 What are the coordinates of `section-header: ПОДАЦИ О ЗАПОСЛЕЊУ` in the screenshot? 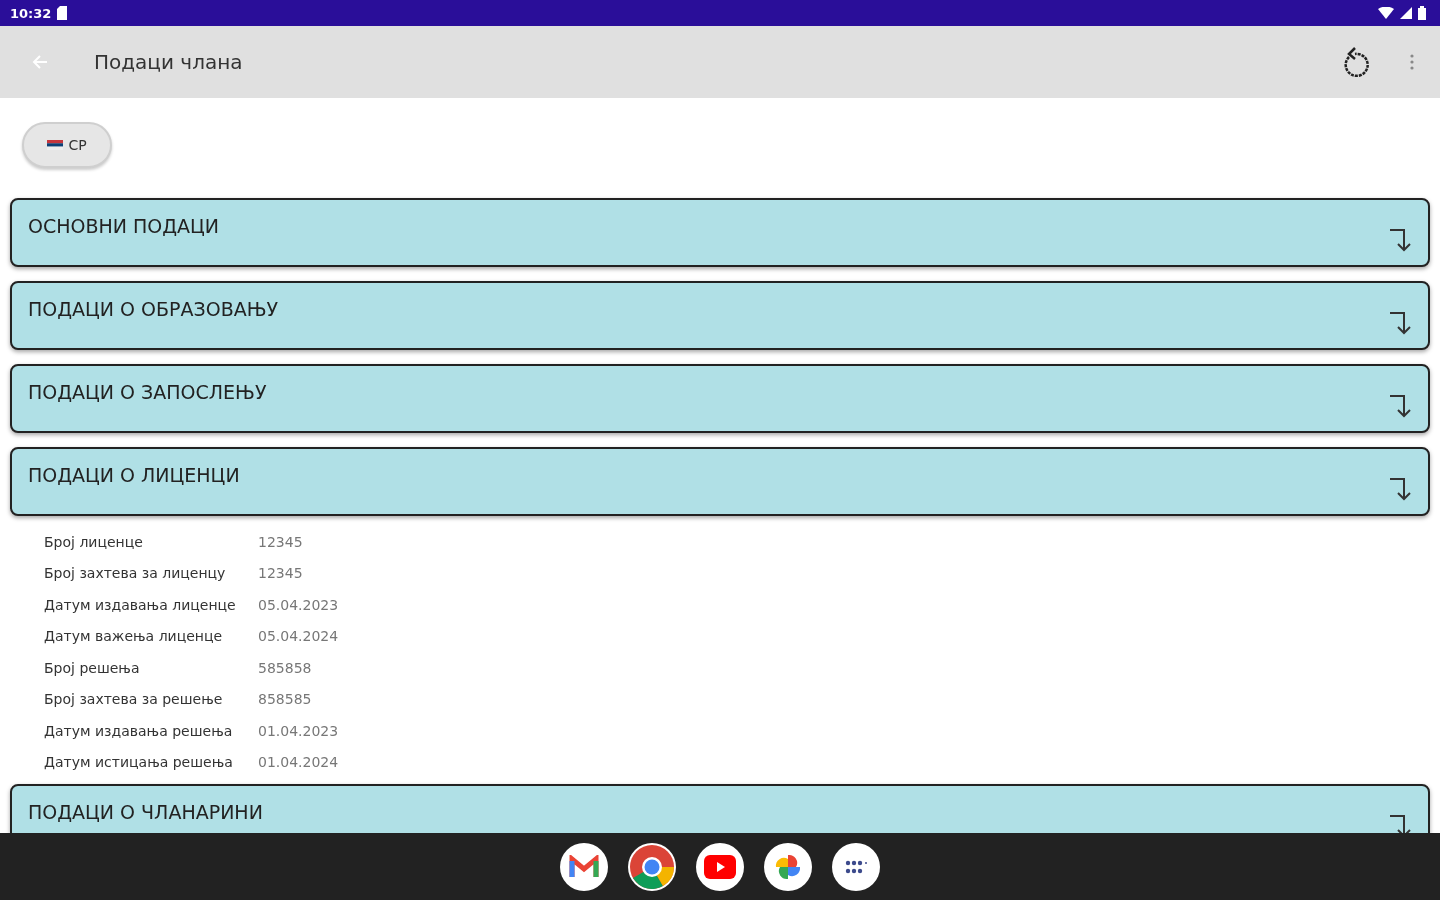 It's located at (720, 398).